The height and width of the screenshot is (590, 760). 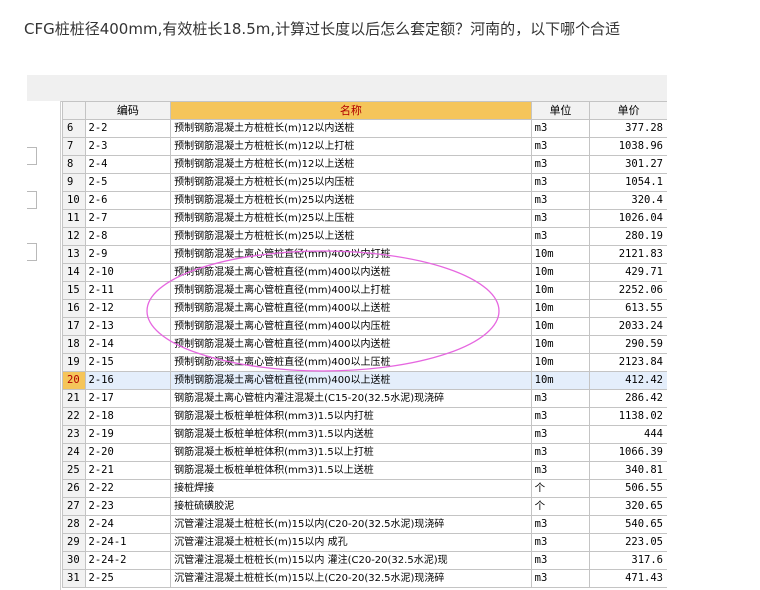 What do you see at coordinates (628, 254) in the screenshot?
I see `price-cell: 2121.83` at bounding box center [628, 254].